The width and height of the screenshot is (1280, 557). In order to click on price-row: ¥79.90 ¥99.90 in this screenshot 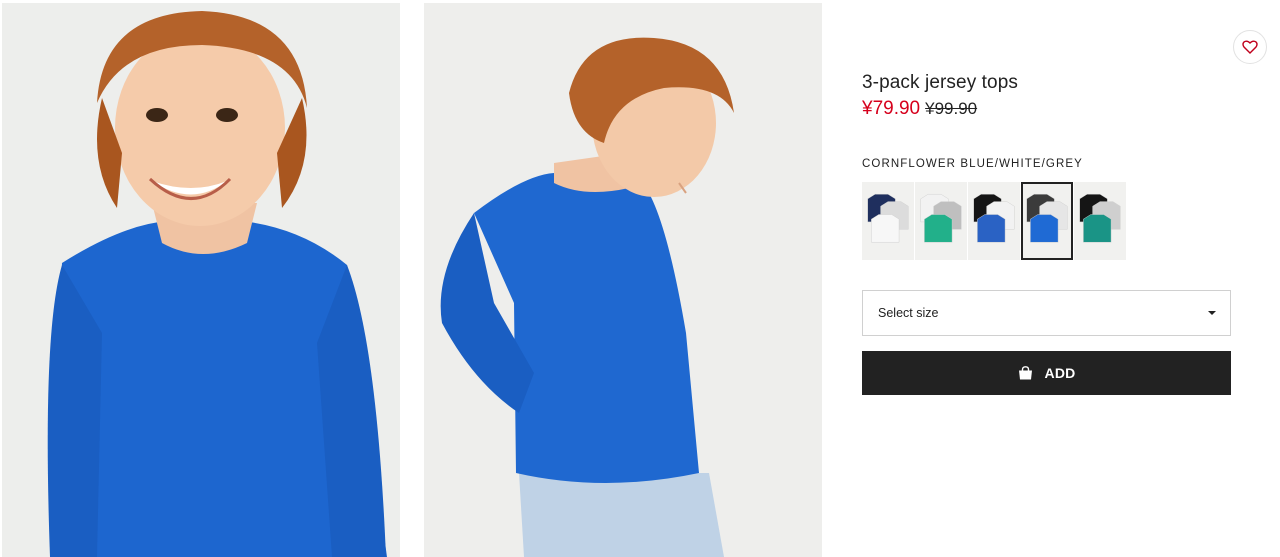, I will do `click(919, 109)`.